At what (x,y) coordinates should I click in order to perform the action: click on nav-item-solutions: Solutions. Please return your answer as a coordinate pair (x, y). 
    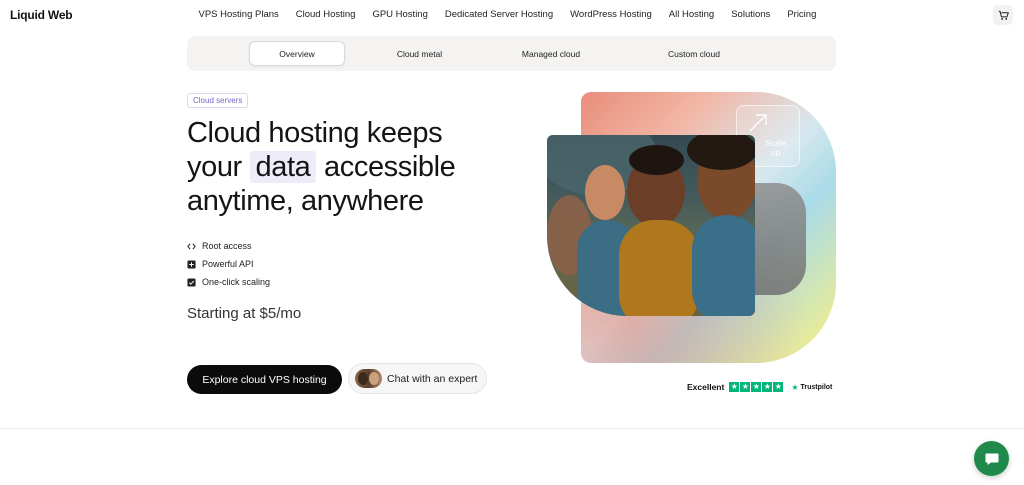
    Looking at the image, I should click on (751, 14).